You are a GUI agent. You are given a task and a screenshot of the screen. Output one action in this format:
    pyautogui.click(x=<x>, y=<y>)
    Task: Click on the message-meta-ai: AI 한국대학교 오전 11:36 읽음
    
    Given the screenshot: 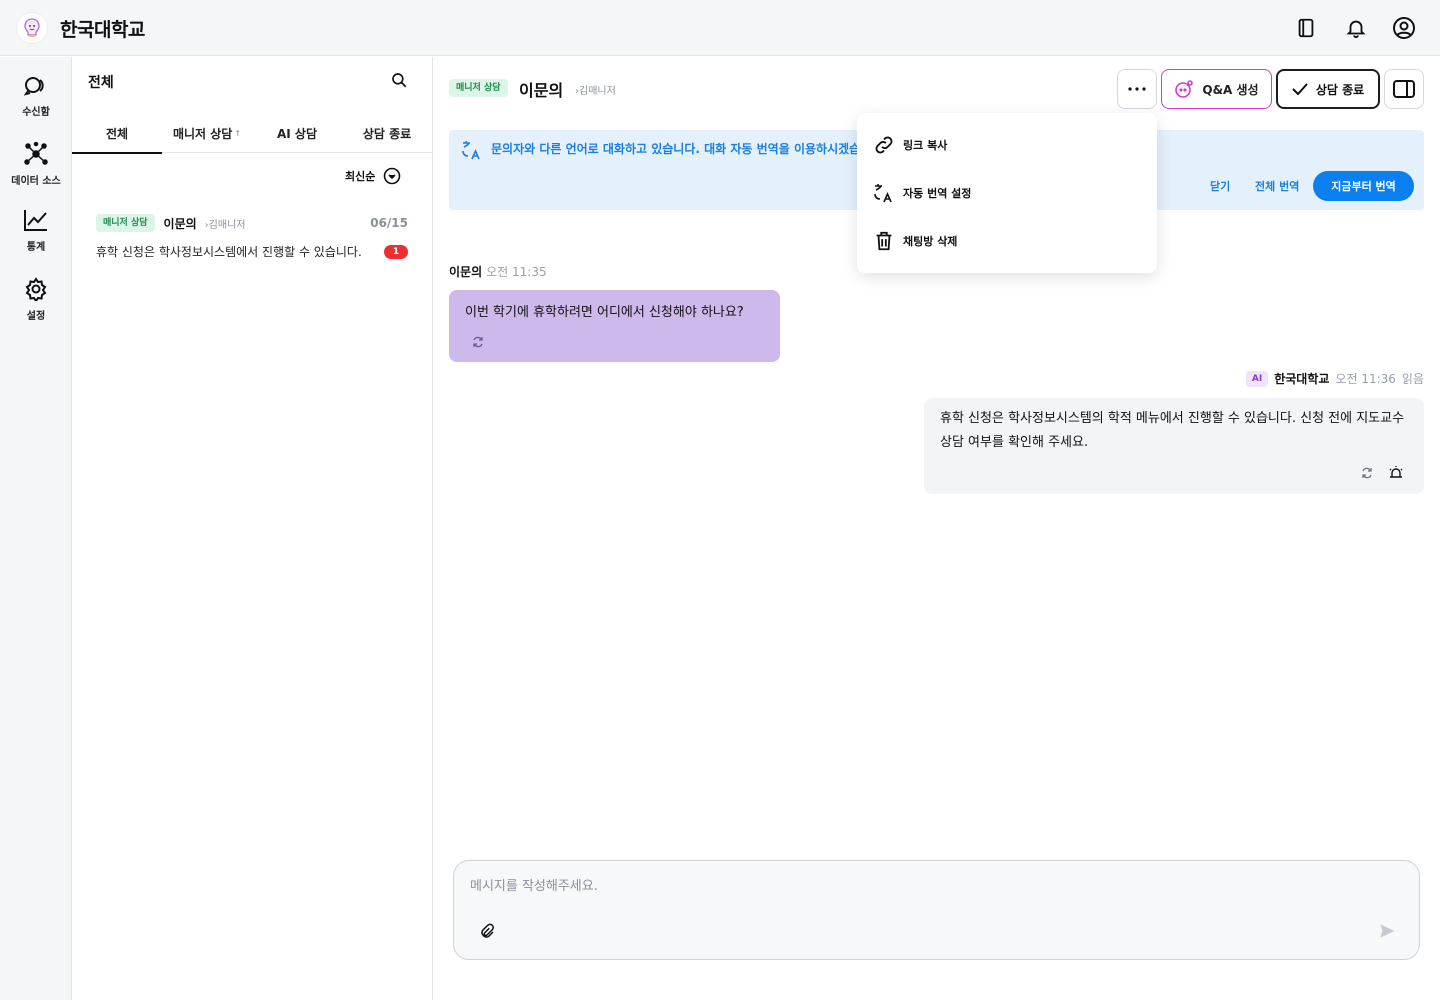 What is the action you would take?
    pyautogui.click(x=1334, y=378)
    